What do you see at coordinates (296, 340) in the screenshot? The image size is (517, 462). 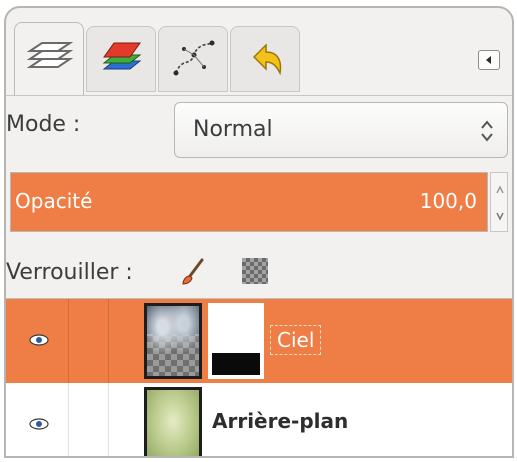 I see `layer-name: Ciel` at bounding box center [296, 340].